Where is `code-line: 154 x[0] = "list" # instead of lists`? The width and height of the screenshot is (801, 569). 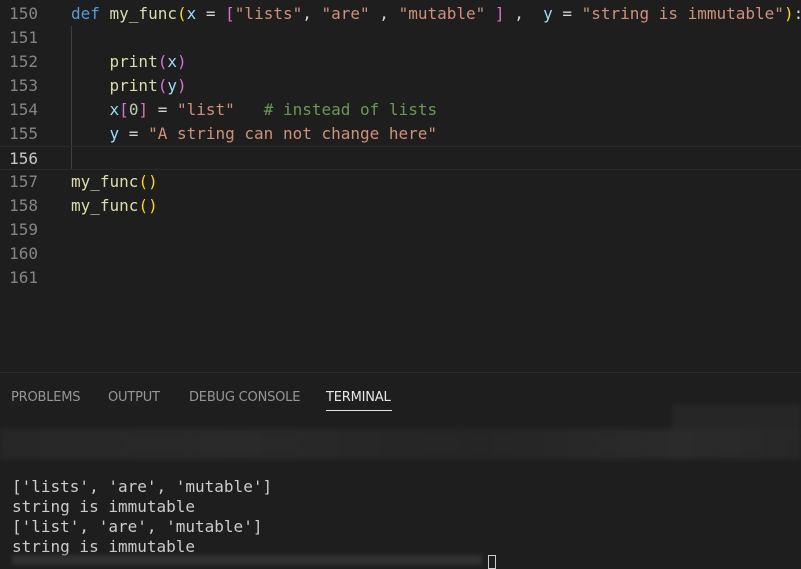 code-line: 154 x[0] = "list" # instead of lists is located at coordinates (400, 110).